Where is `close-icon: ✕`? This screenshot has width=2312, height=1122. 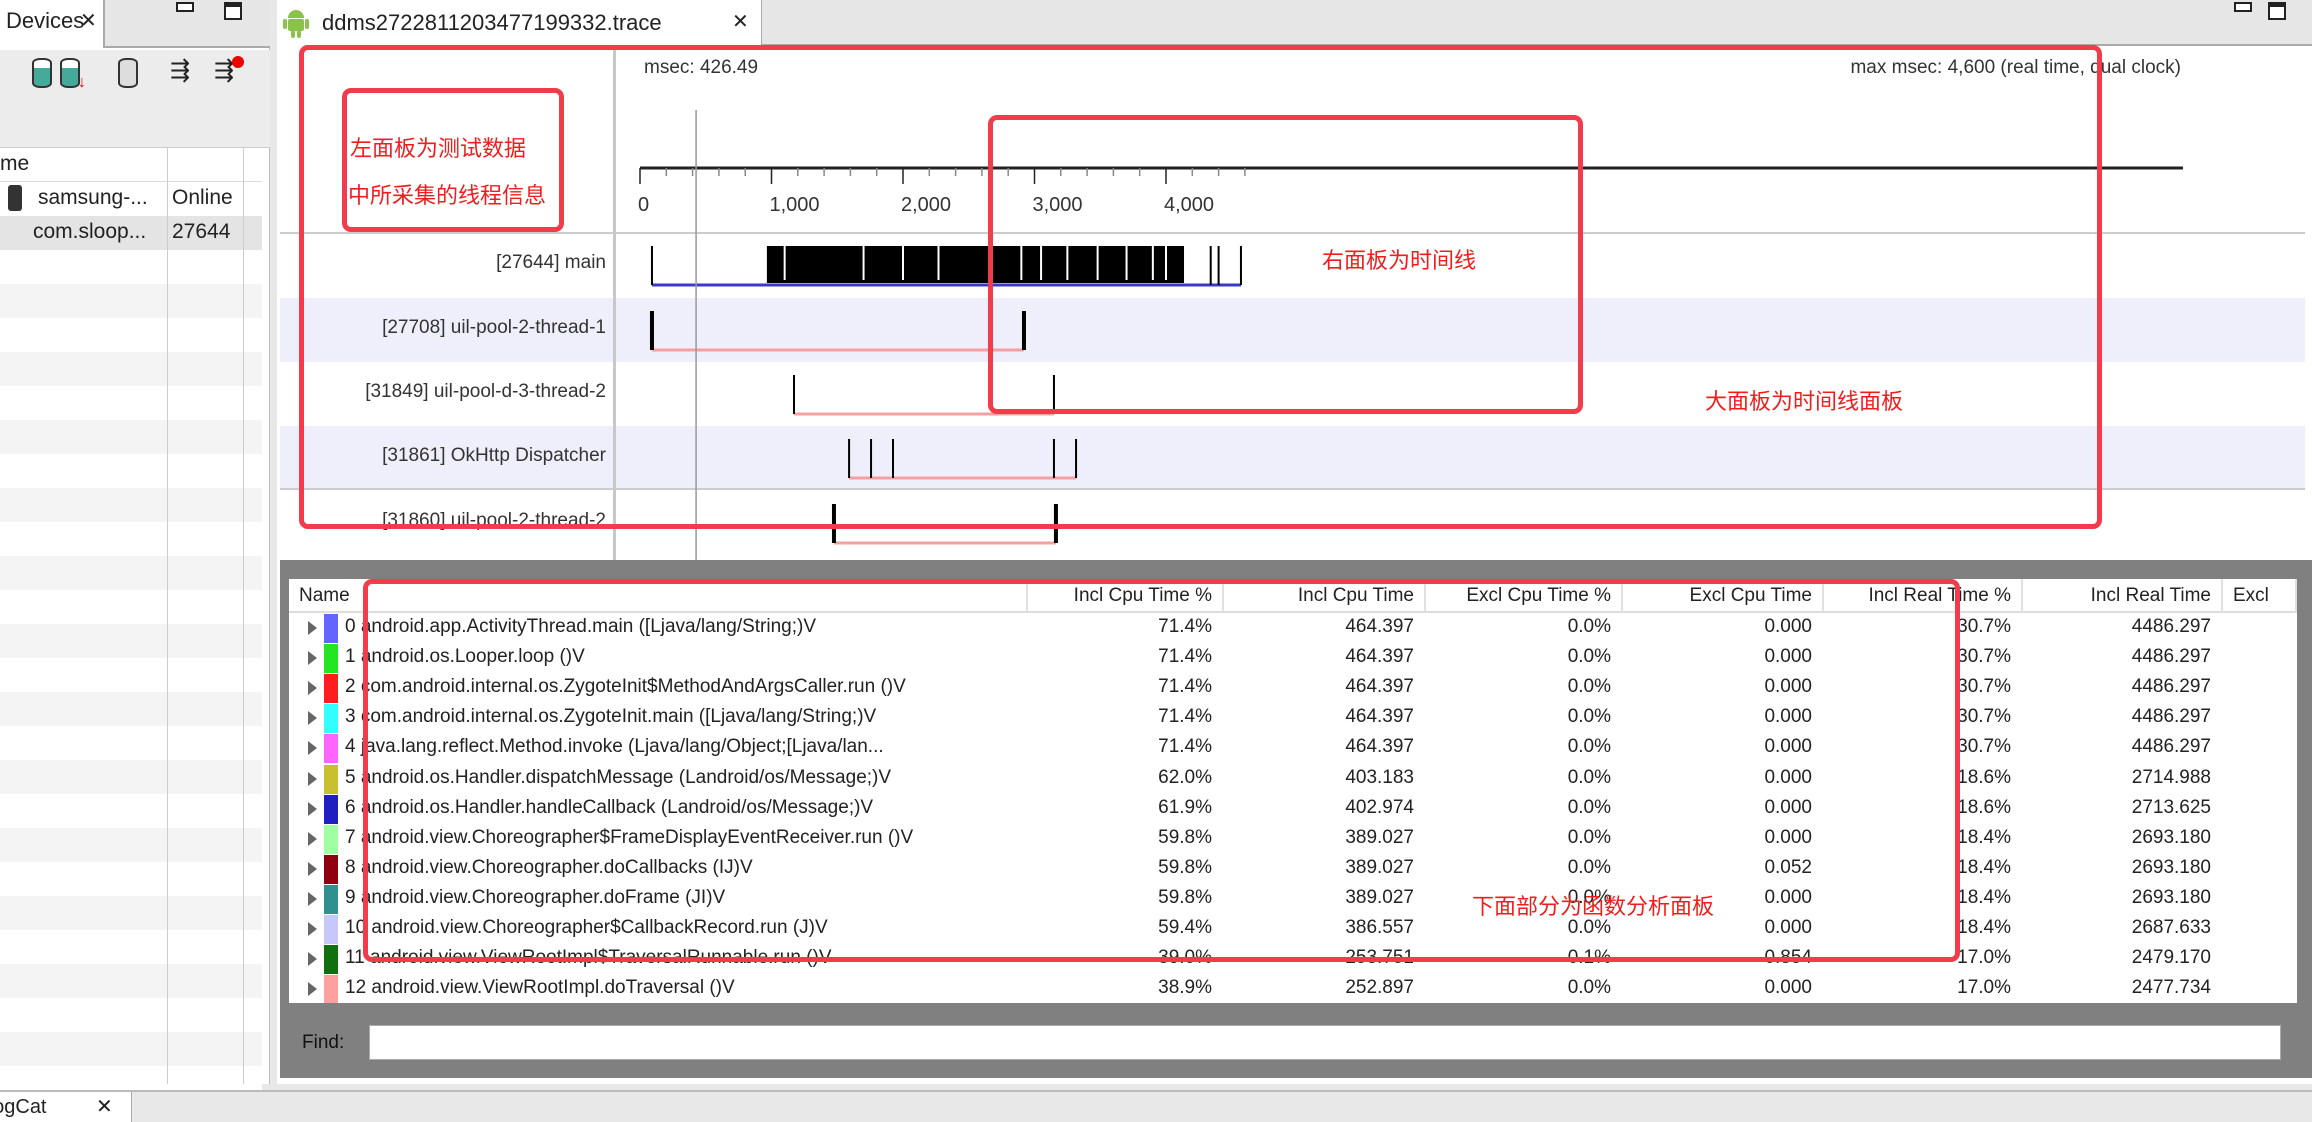 close-icon: ✕ is located at coordinates (104, 1106).